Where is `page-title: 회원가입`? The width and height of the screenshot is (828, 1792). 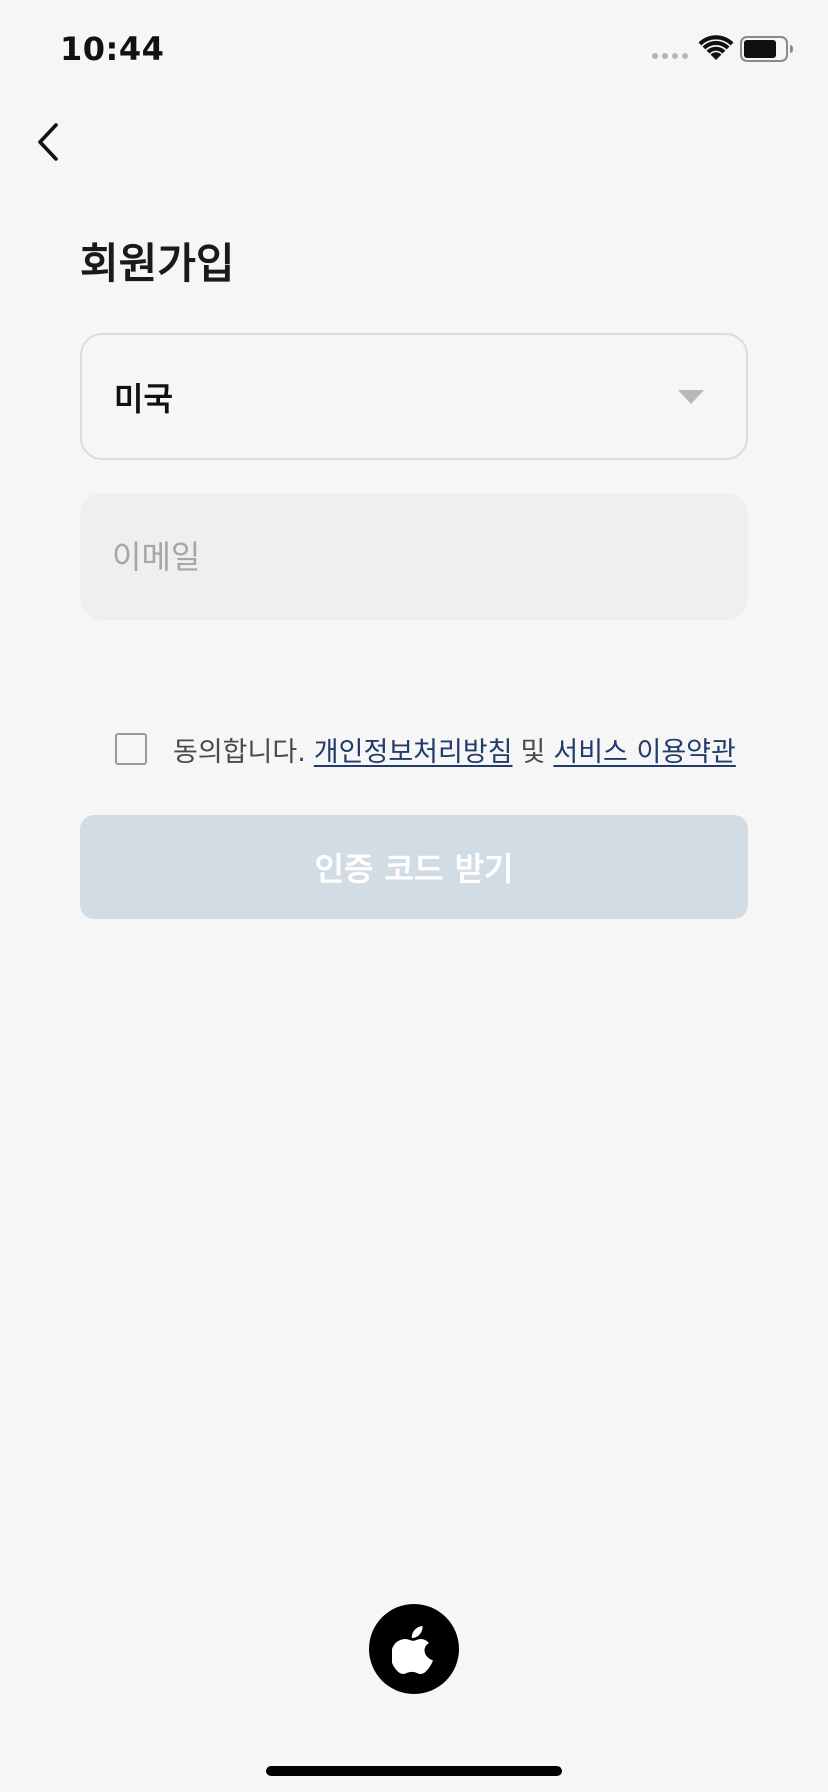
page-title: 회원가입 is located at coordinates (157, 263).